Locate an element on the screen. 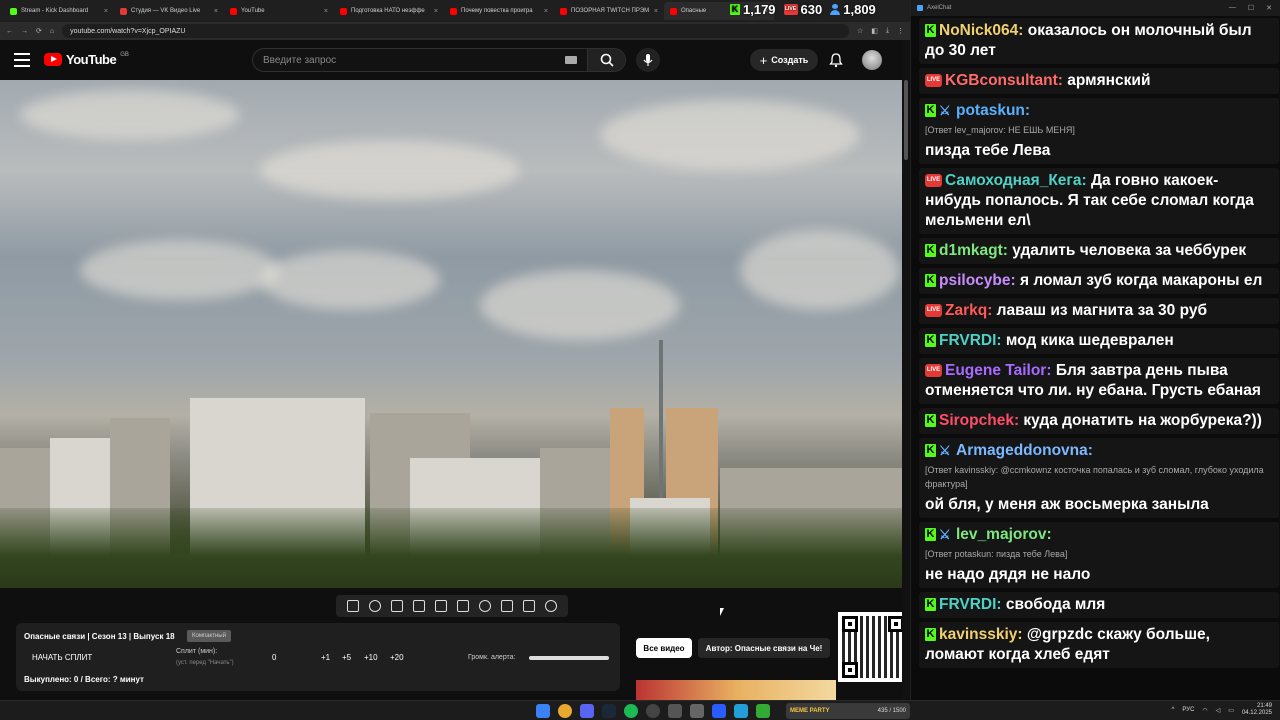  tab-label: Студия — VK Видео Live is located at coordinates (166, 11).